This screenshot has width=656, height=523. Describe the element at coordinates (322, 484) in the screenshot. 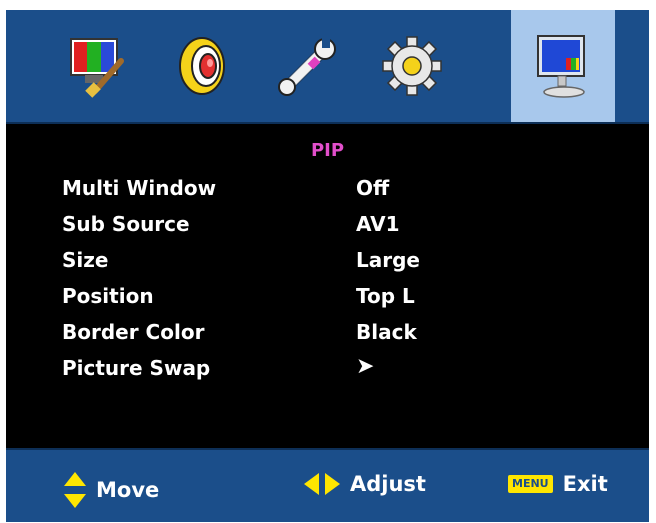

I see `left-right-arrow-icon` at that location.